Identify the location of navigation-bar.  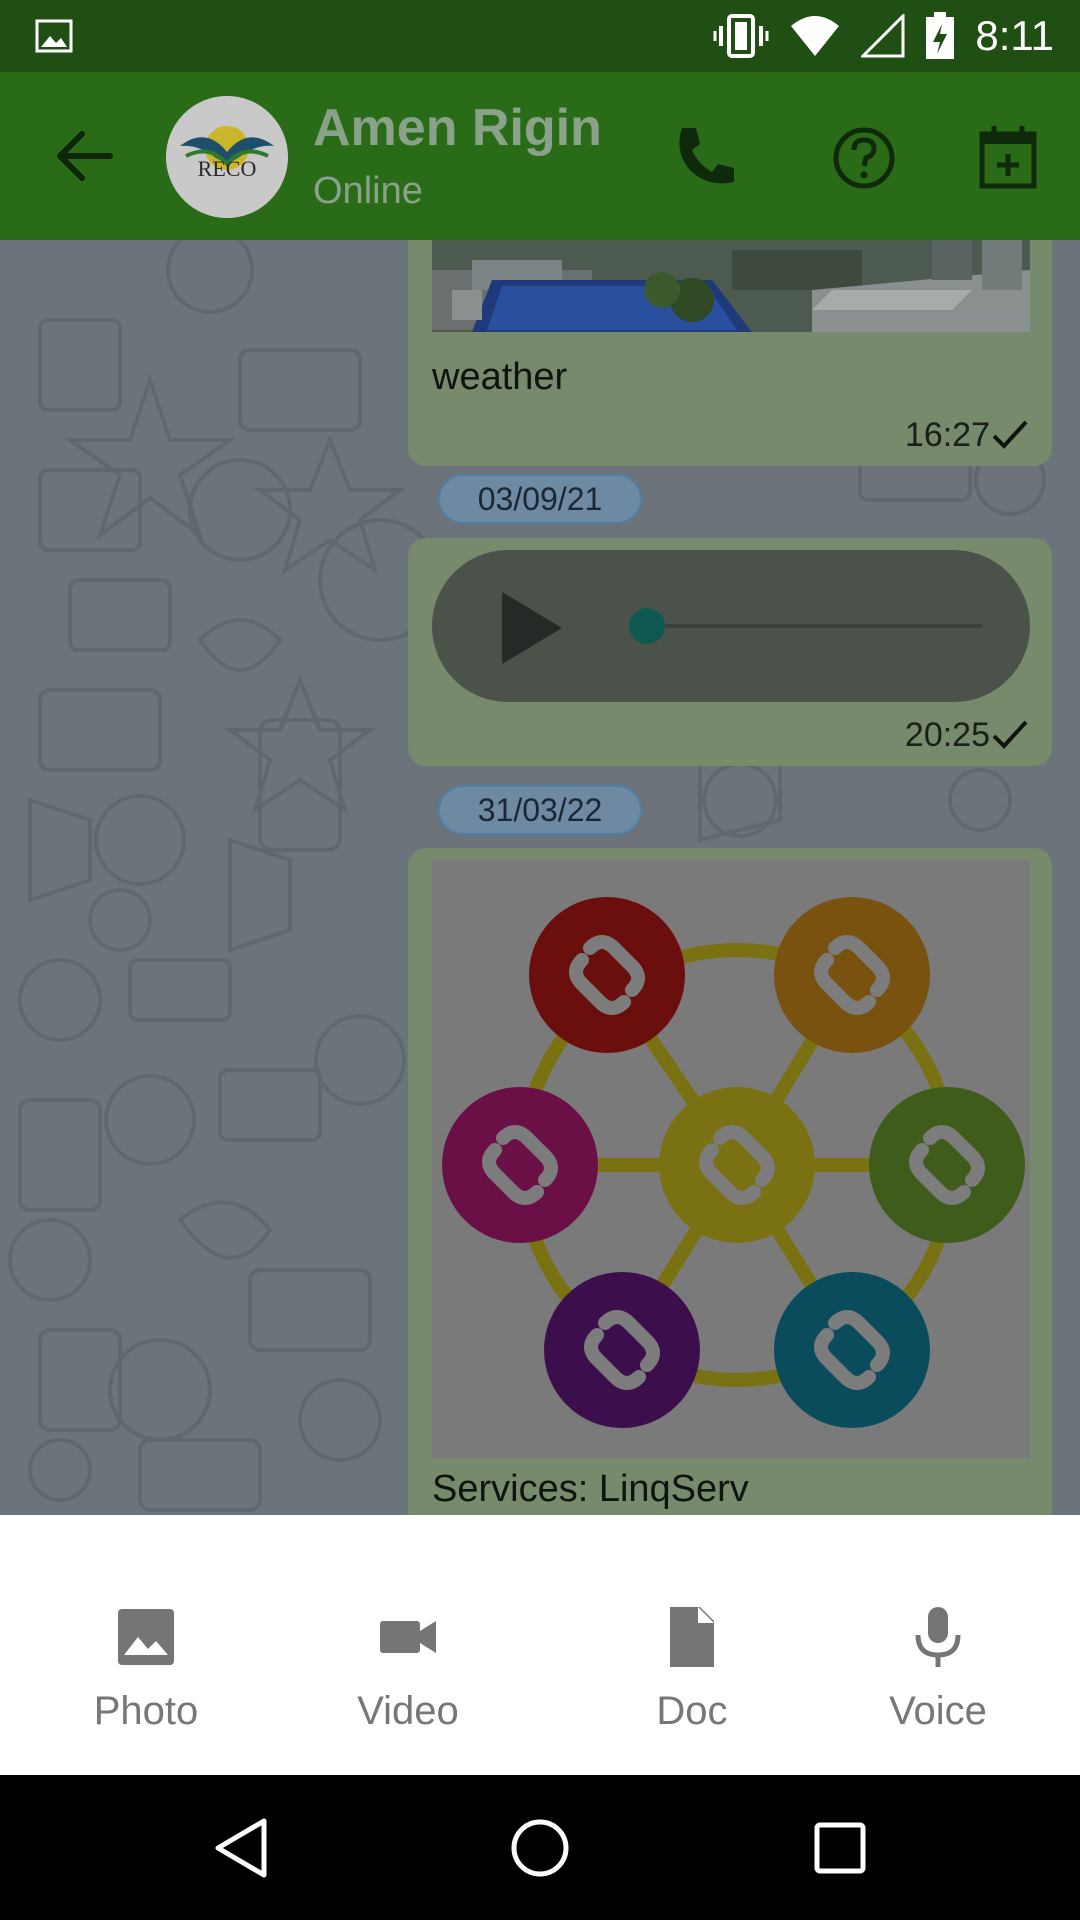
(540, 1847).